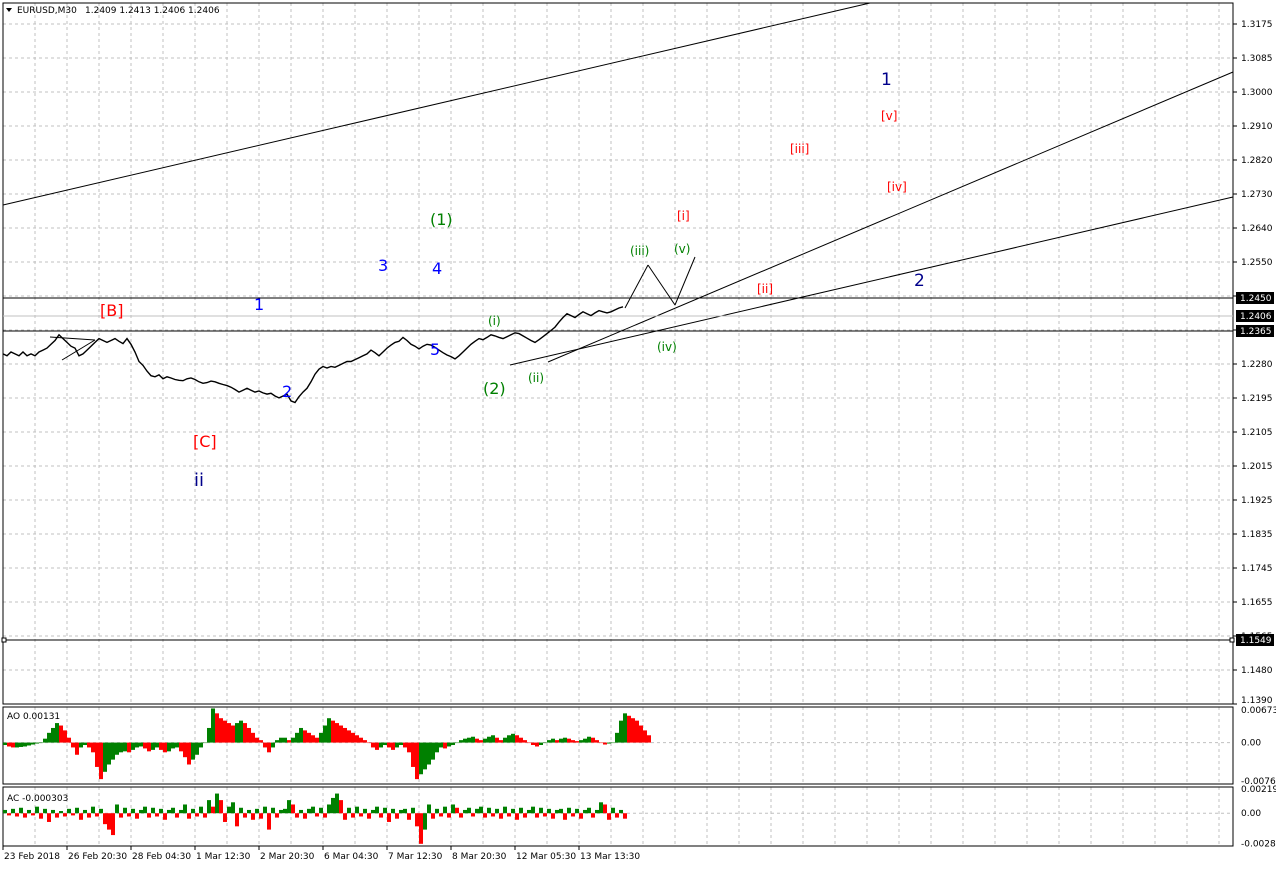 The height and width of the screenshot is (870, 1276). What do you see at coordinates (199, 480) in the screenshot?
I see `wave-label: ii` at bounding box center [199, 480].